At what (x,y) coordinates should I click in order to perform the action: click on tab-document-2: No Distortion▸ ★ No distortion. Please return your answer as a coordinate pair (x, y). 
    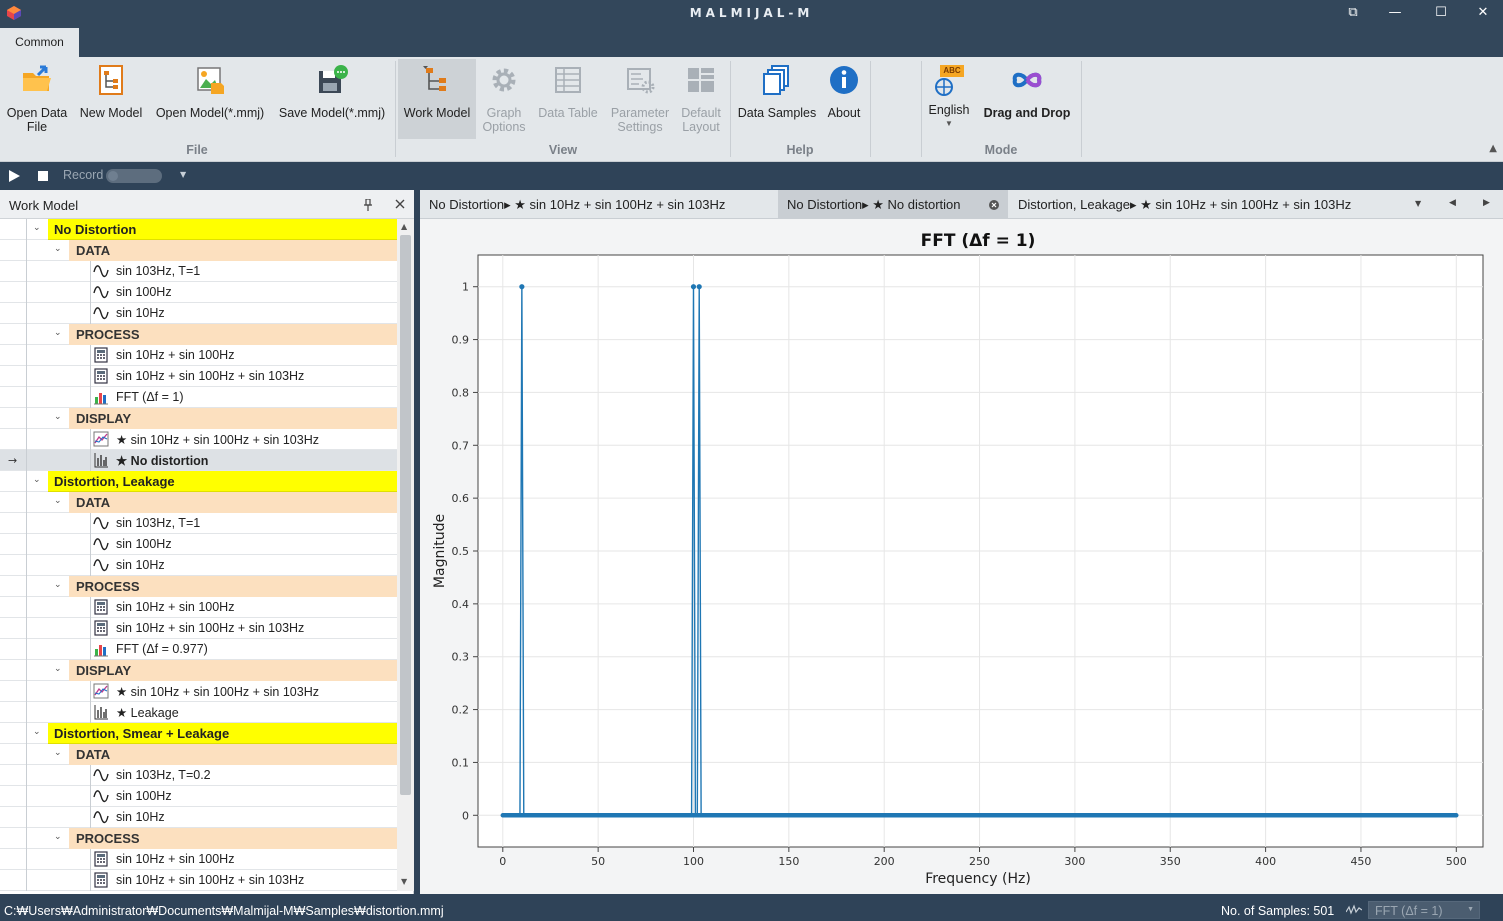
    Looking at the image, I should click on (893, 204).